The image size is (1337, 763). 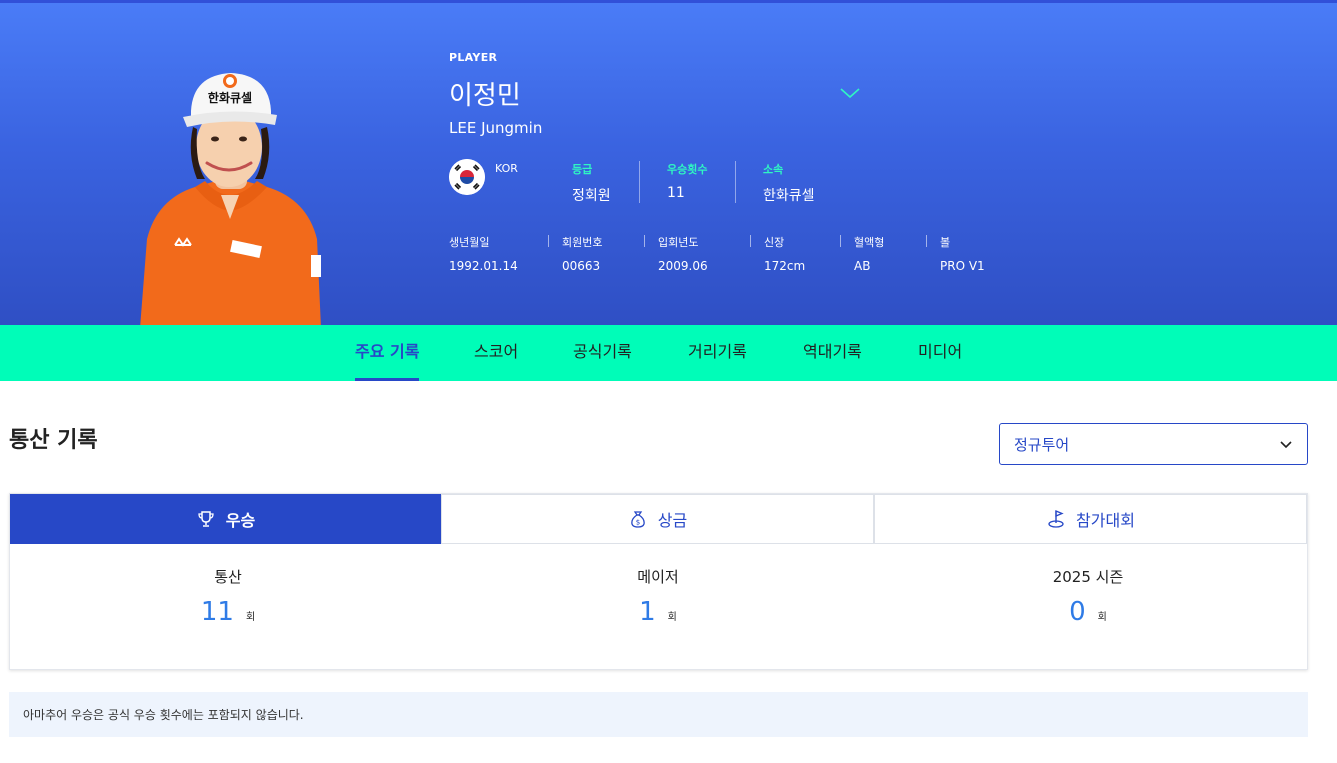 I want to click on golf-flag-icon, so click(x=1056, y=519).